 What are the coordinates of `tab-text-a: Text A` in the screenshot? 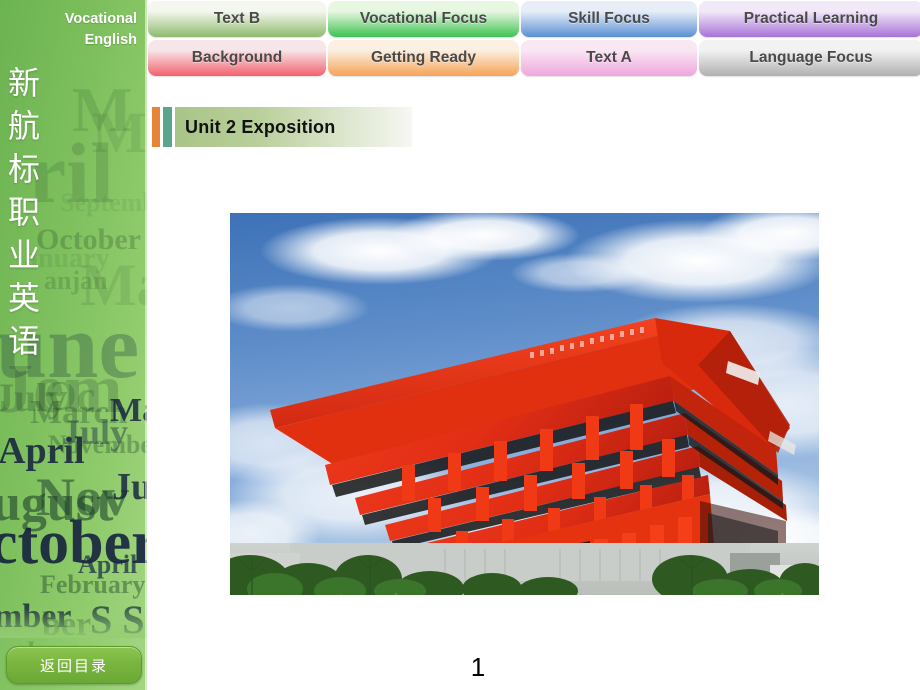 It's located at (609, 58).